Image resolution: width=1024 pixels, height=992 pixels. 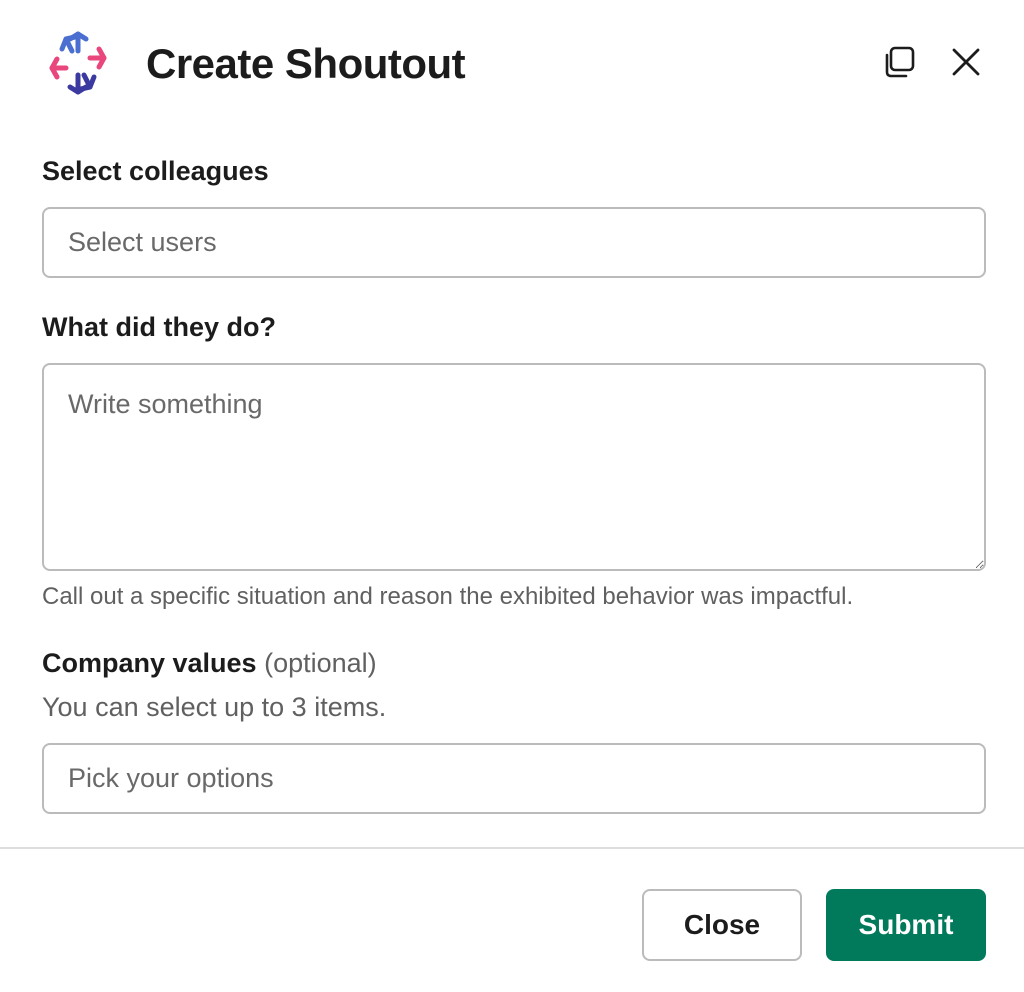 What do you see at coordinates (899, 62) in the screenshot?
I see `duplicate-window-icon` at bounding box center [899, 62].